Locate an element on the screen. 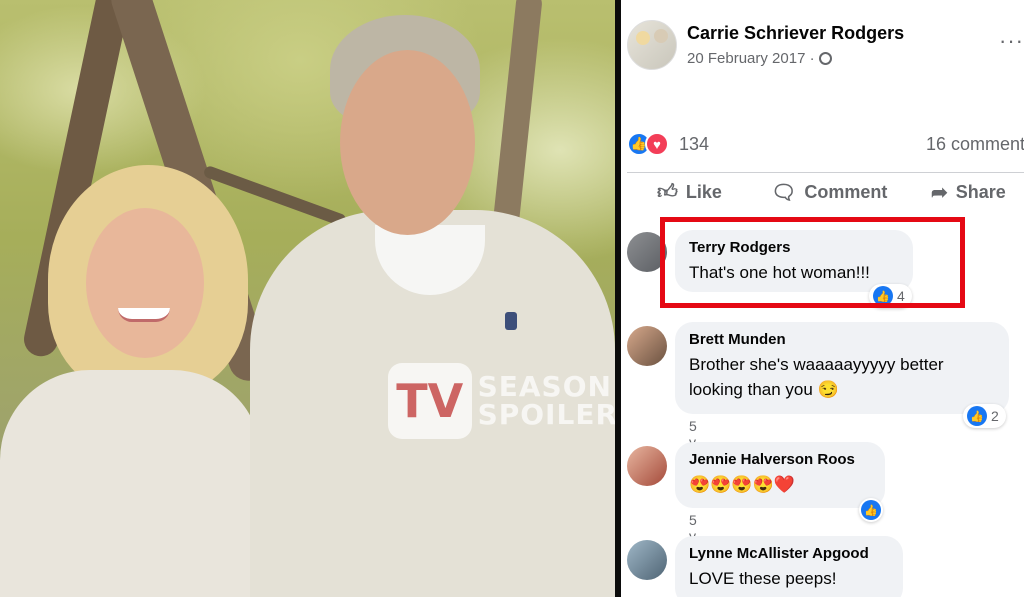 The image size is (1024, 597). commenter-name: Brett Munden is located at coordinates (842, 339).